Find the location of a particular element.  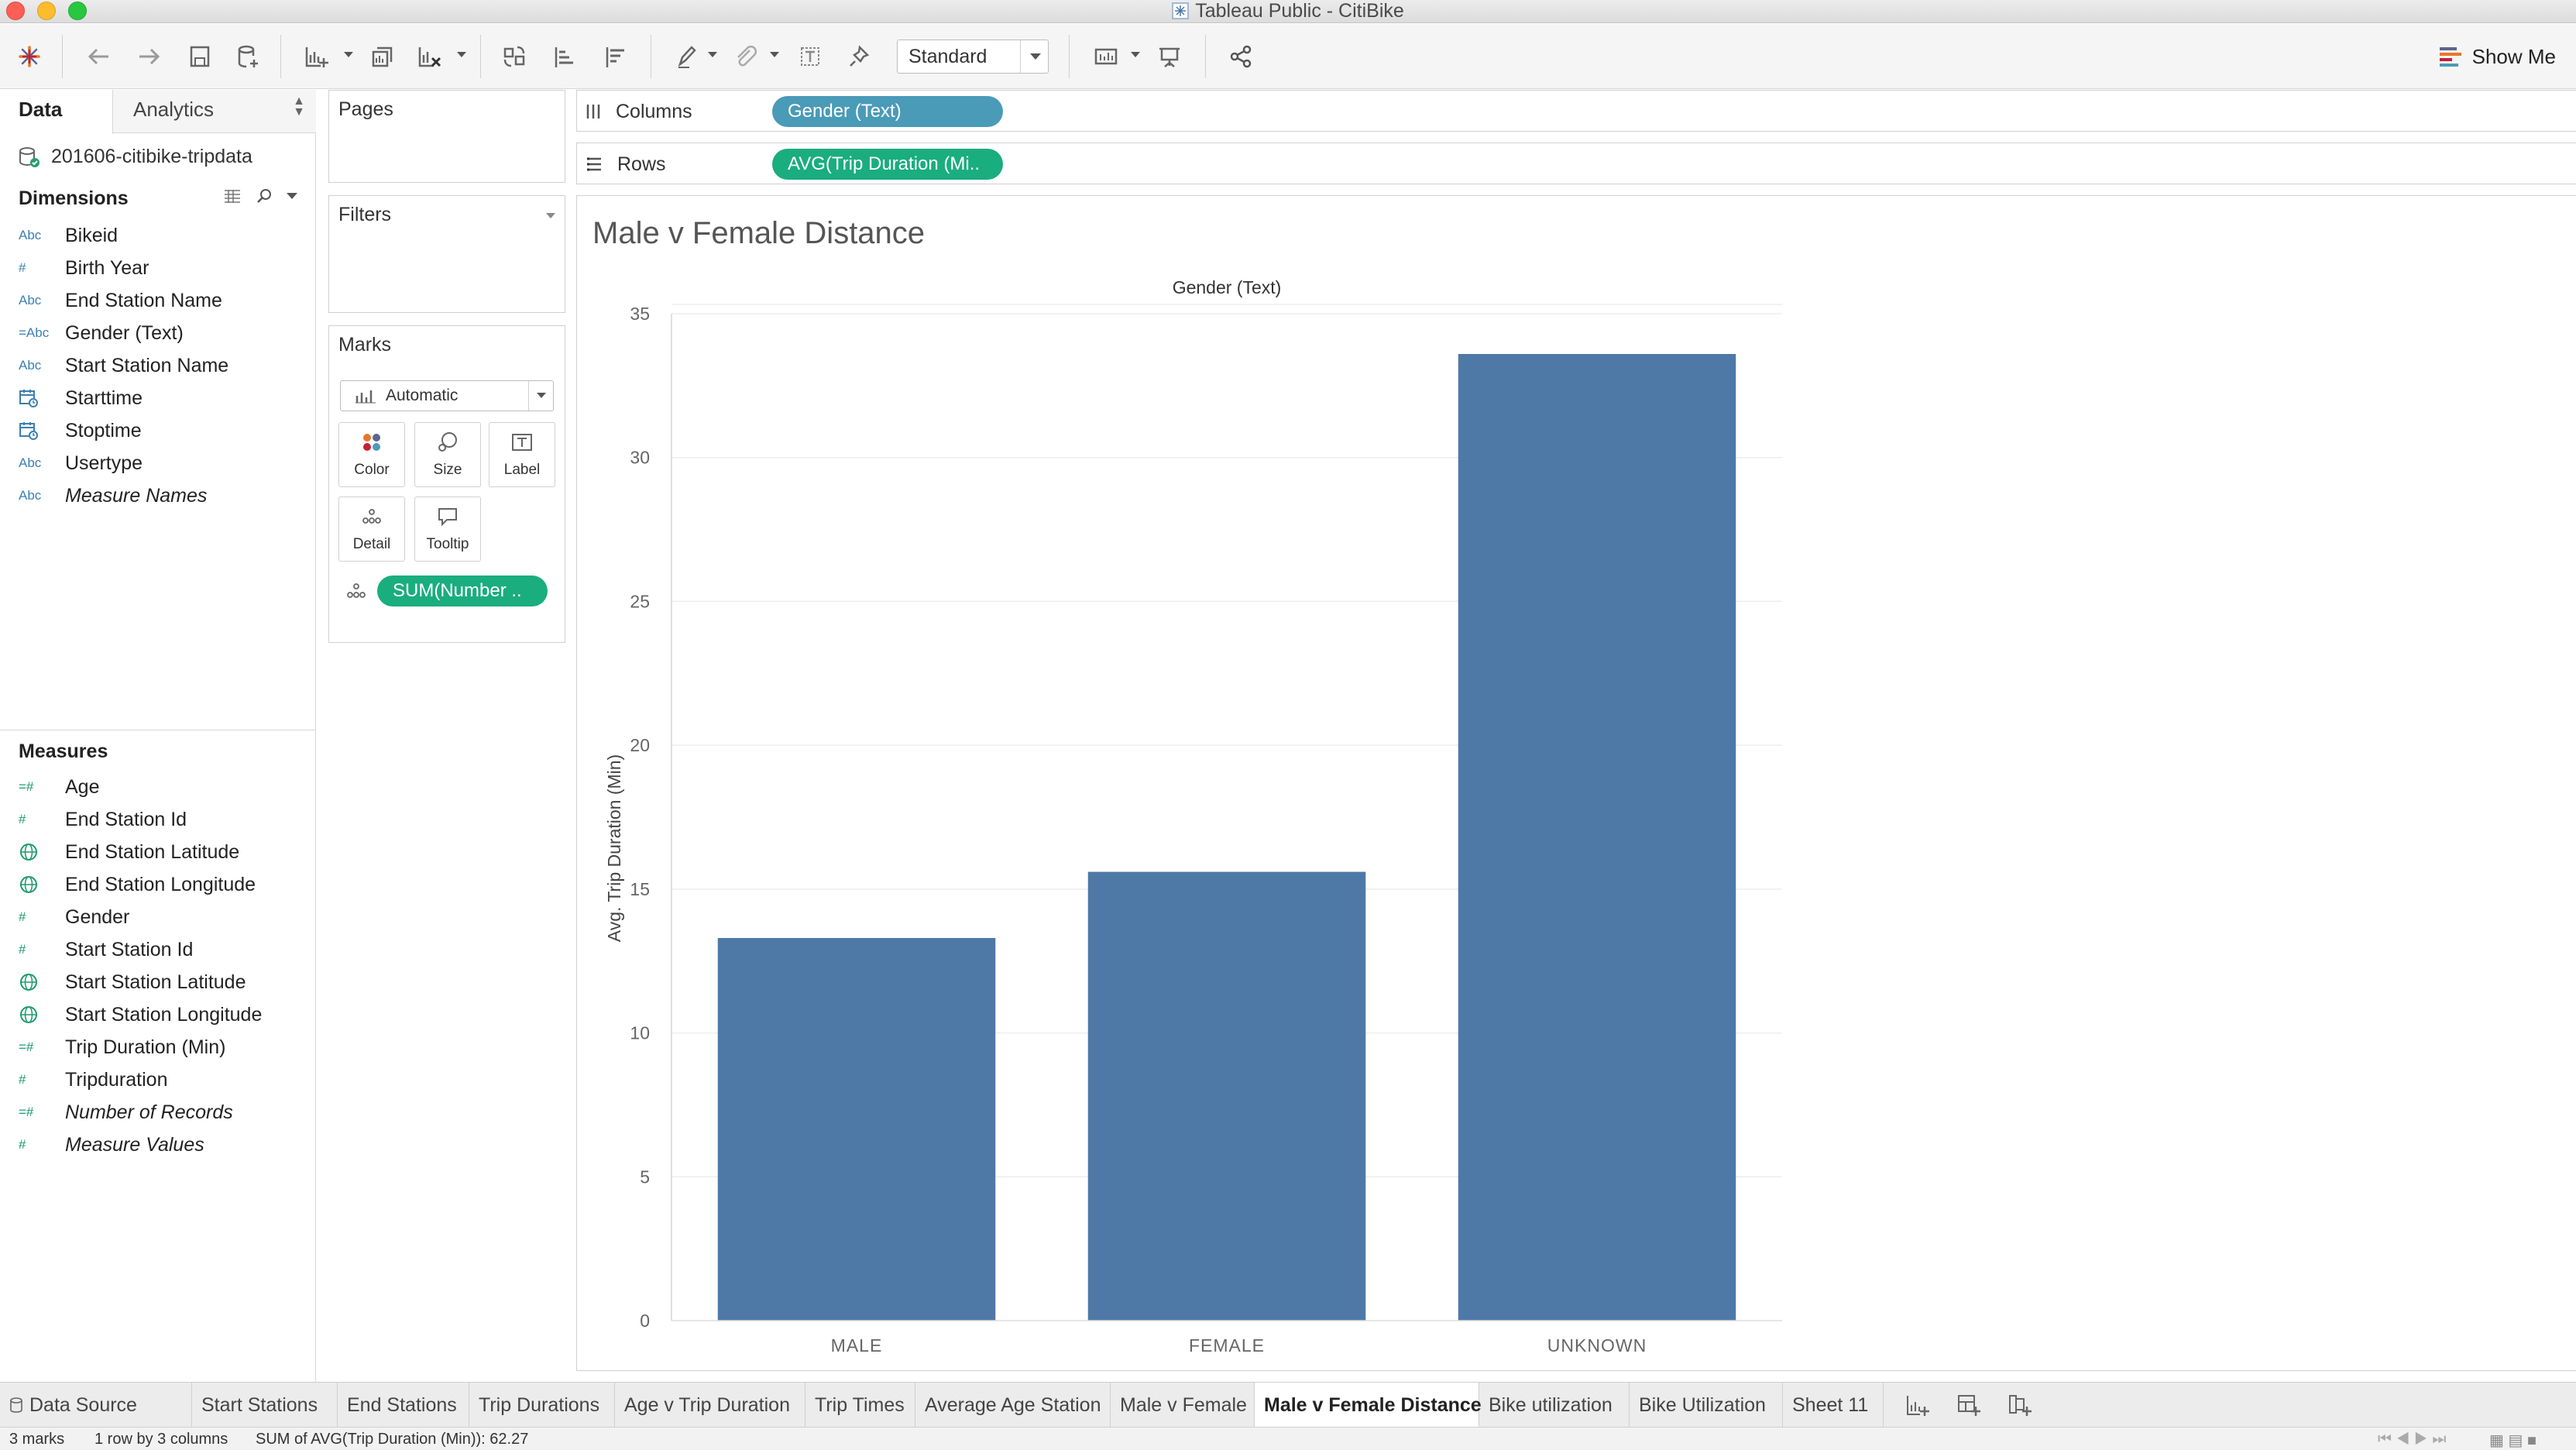

rows-shelf: Rows AVG(Trip Duration (Mi.. is located at coordinates (1576, 163).